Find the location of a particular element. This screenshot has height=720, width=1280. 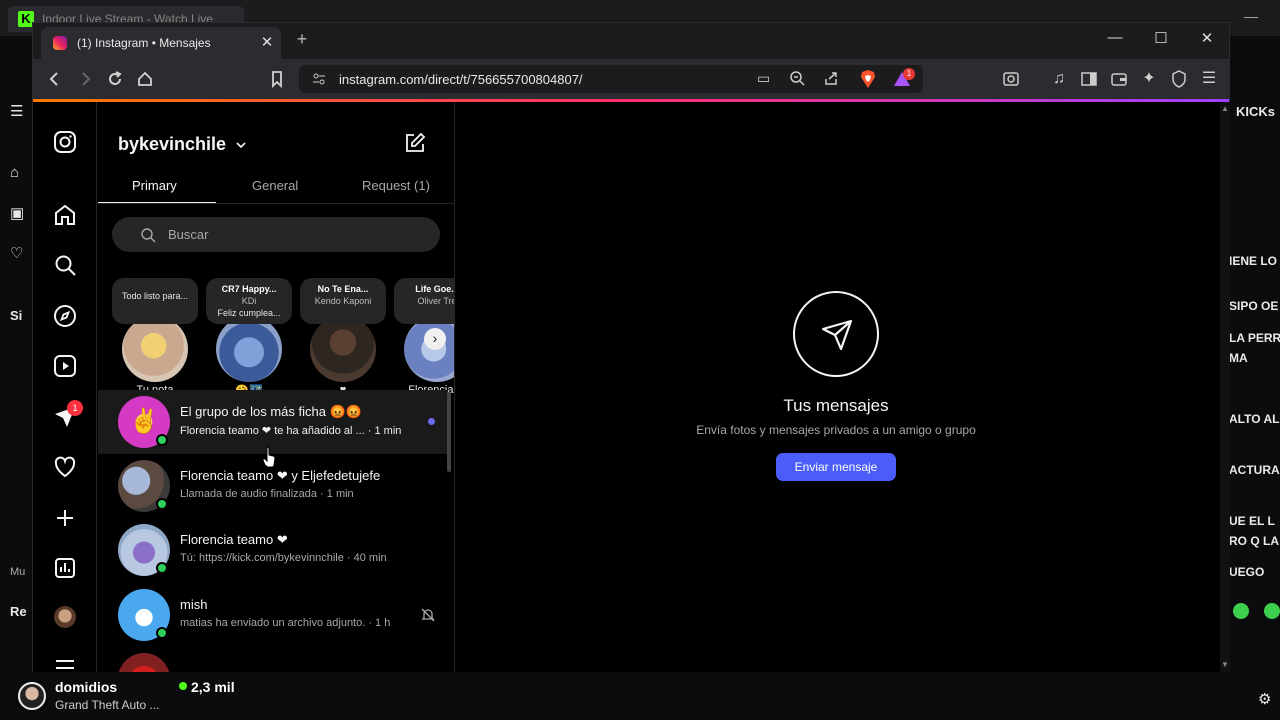

scroll-up-icon: ▲ is located at coordinates (1225, 108).